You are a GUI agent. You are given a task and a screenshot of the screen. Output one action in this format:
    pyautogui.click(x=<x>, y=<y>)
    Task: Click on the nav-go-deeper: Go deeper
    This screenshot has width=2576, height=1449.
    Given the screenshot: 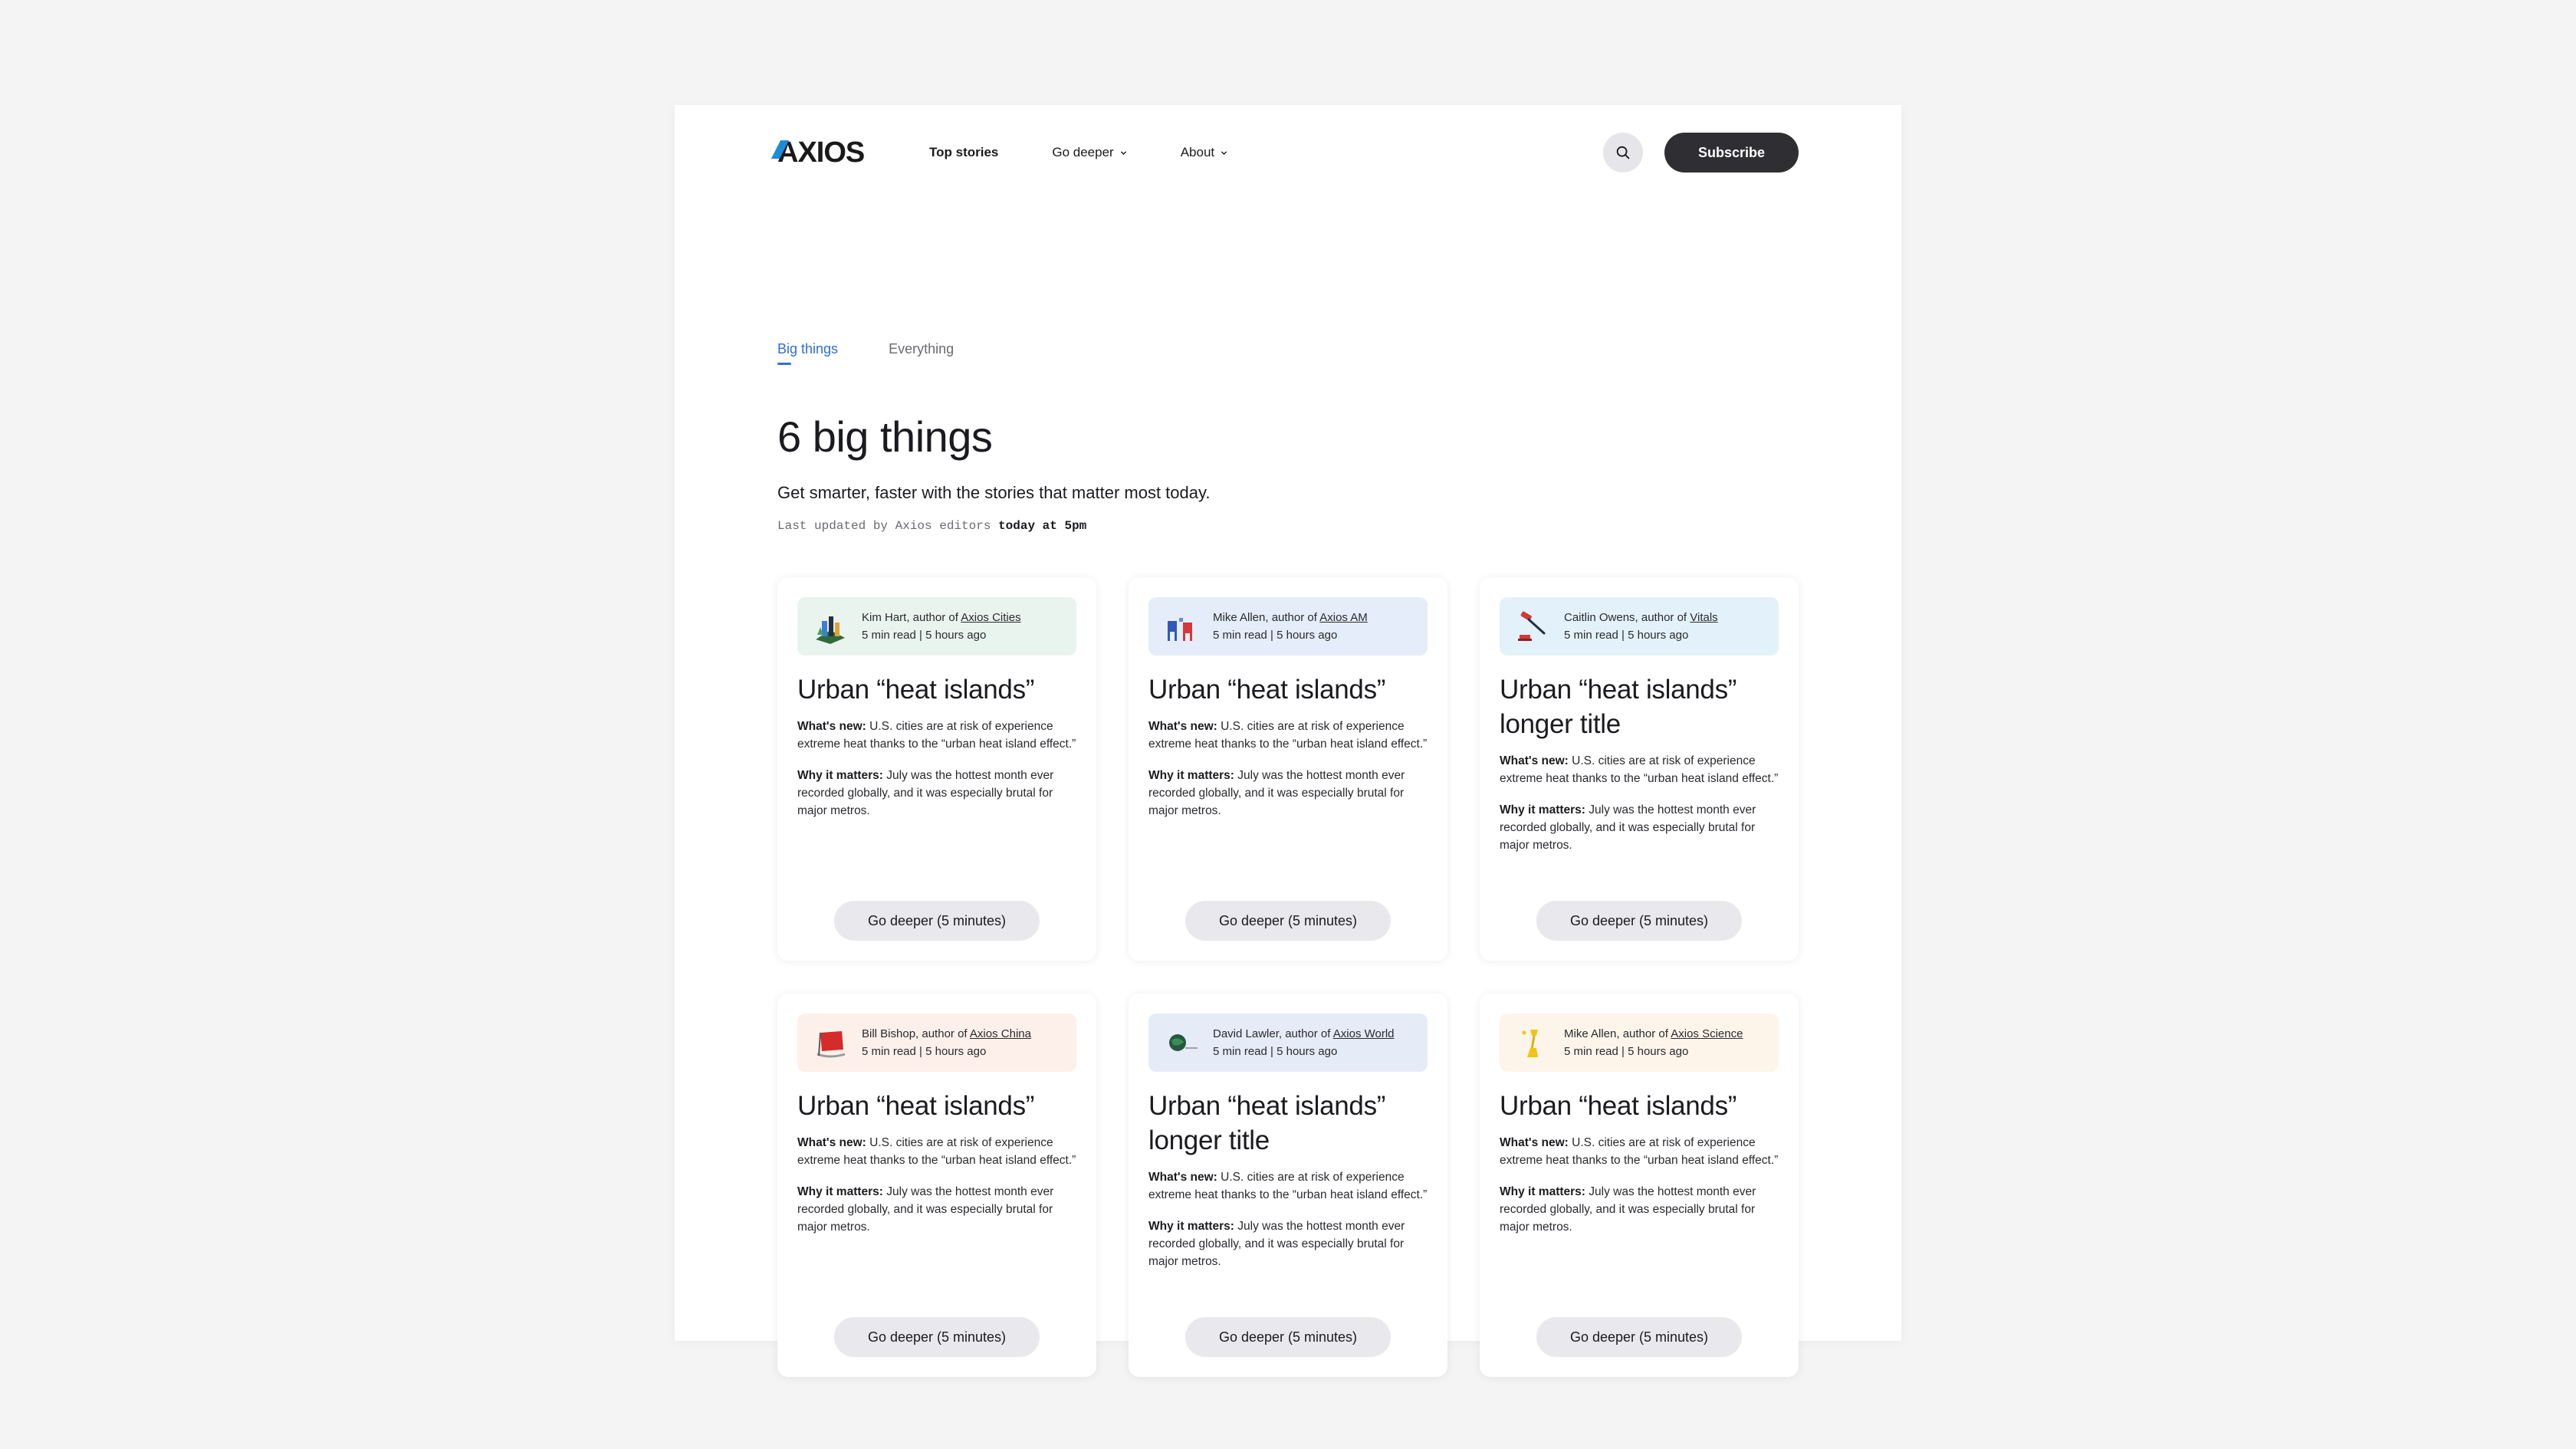 What is the action you would take?
    pyautogui.click(x=1089, y=152)
    